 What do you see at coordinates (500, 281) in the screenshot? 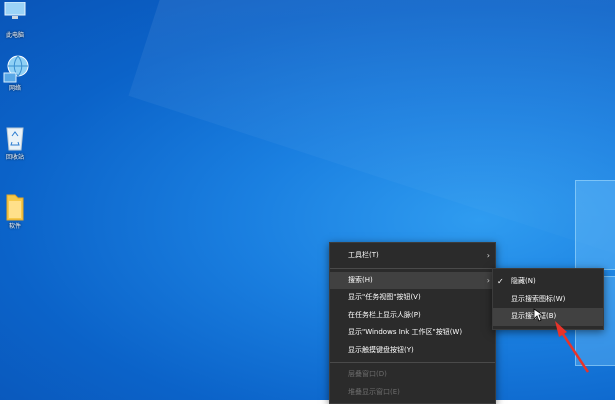
I see `checkmark-icon: ✓` at bounding box center [500, 281].